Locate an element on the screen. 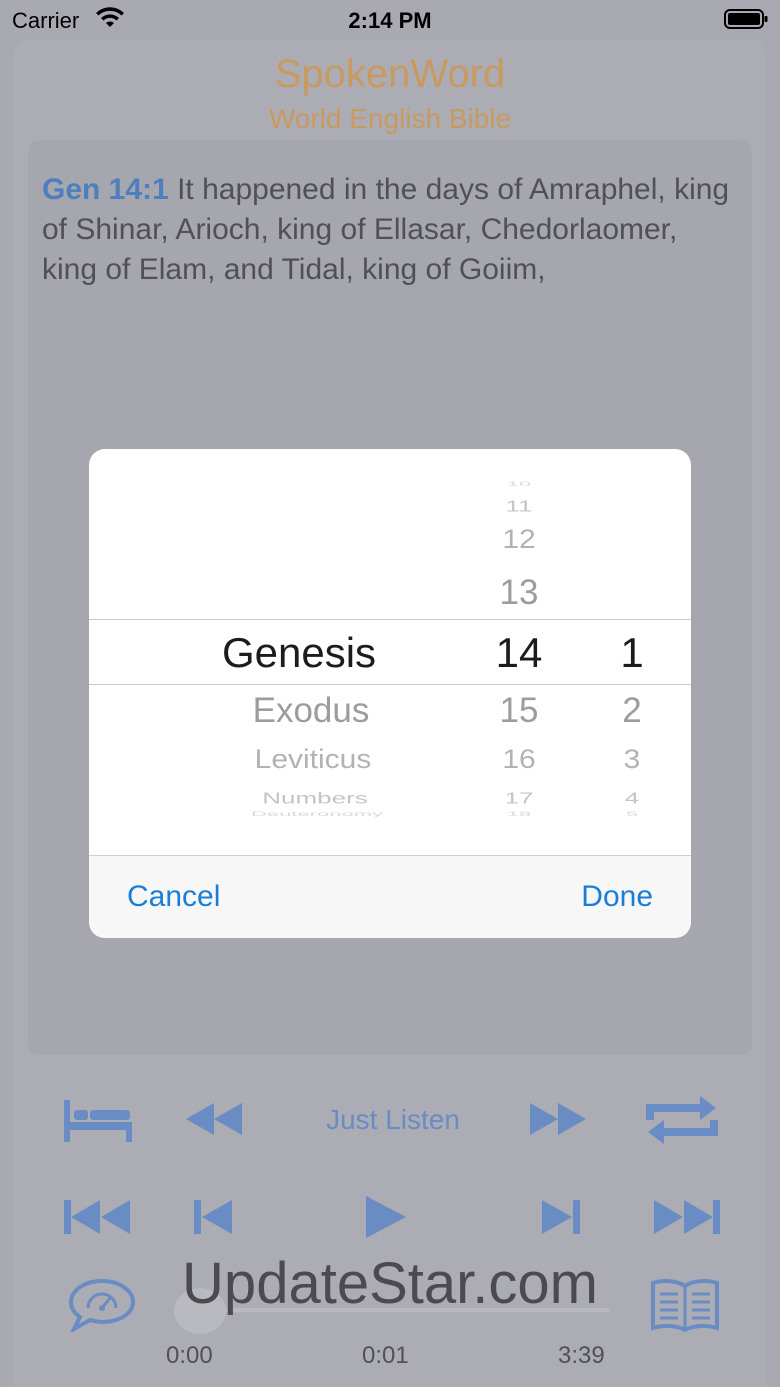 Image resolution: width=780 pixels, height=1387 pixels. book-option: Exodus is located at coordinates (311, 711).